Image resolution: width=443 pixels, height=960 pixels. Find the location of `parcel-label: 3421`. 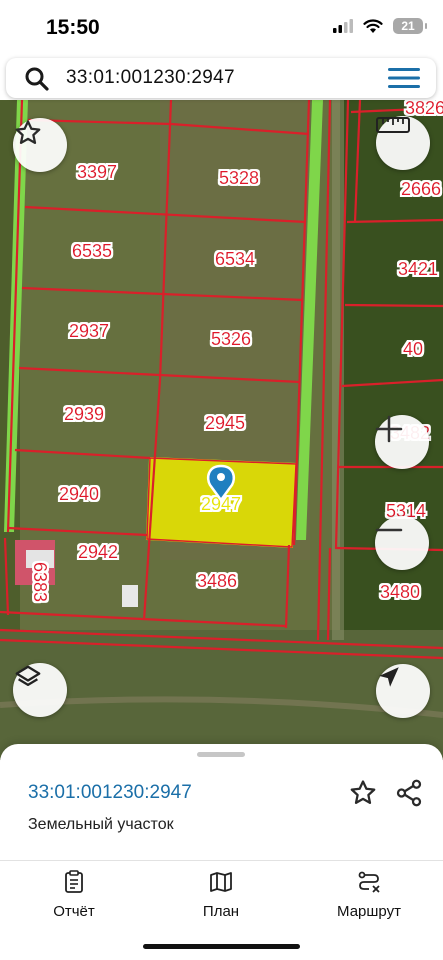

parcel-label: 3421 is located at coordinates (418, 269).